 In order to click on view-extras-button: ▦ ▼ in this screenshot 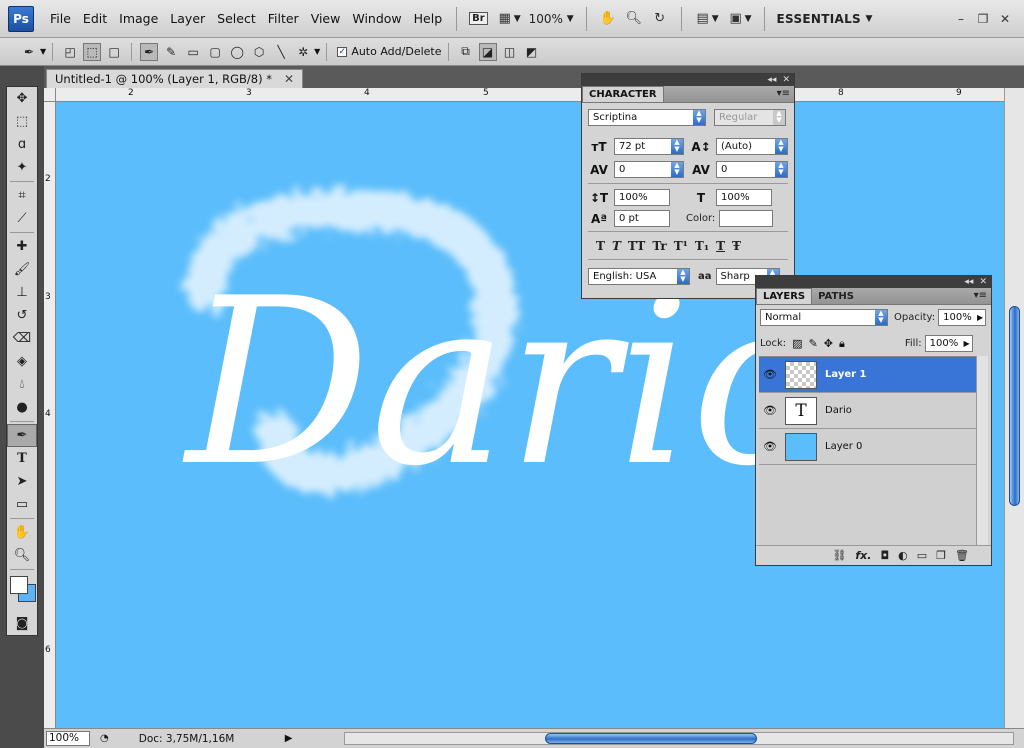, I will do `click(508, 19)`.